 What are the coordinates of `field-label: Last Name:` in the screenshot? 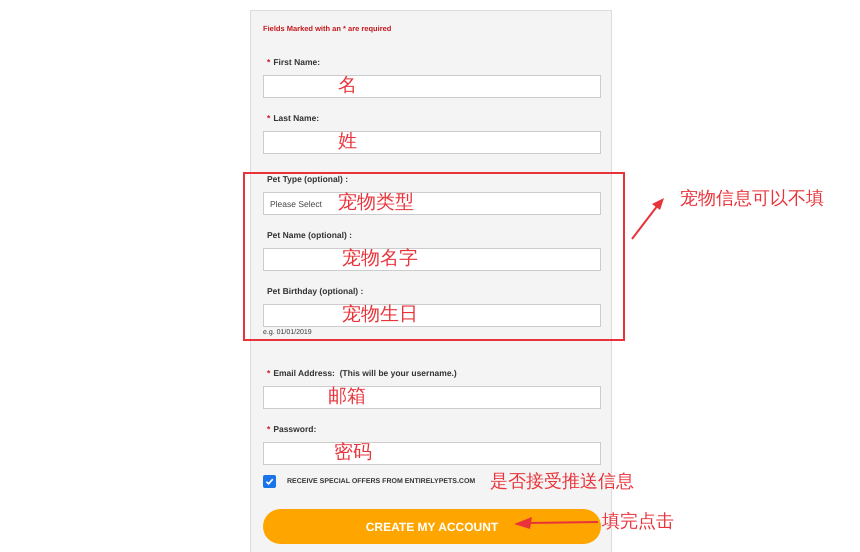 It's located at (296, 118).